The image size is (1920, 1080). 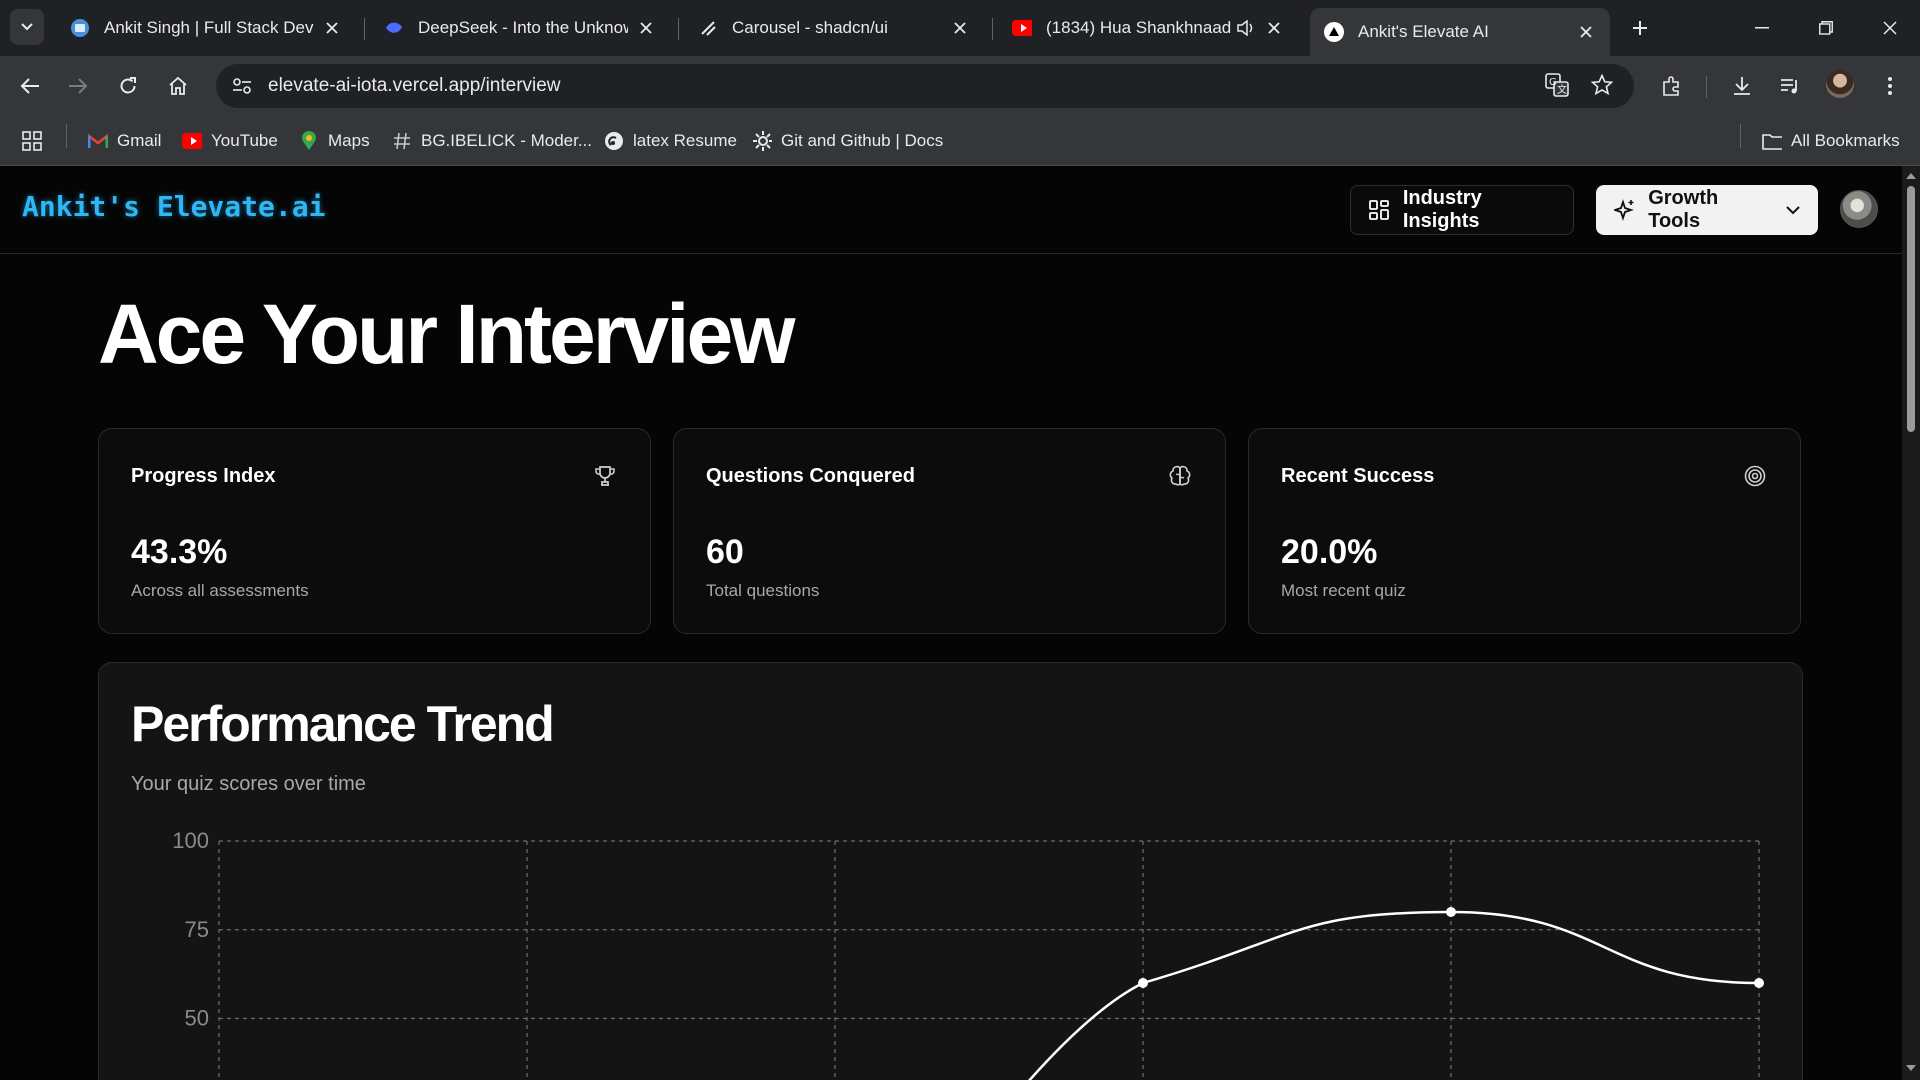 What do you see at coordinates (1640, 28) in the screenshot?
I see `new-tab-button` at bounding box center [1640, 28].